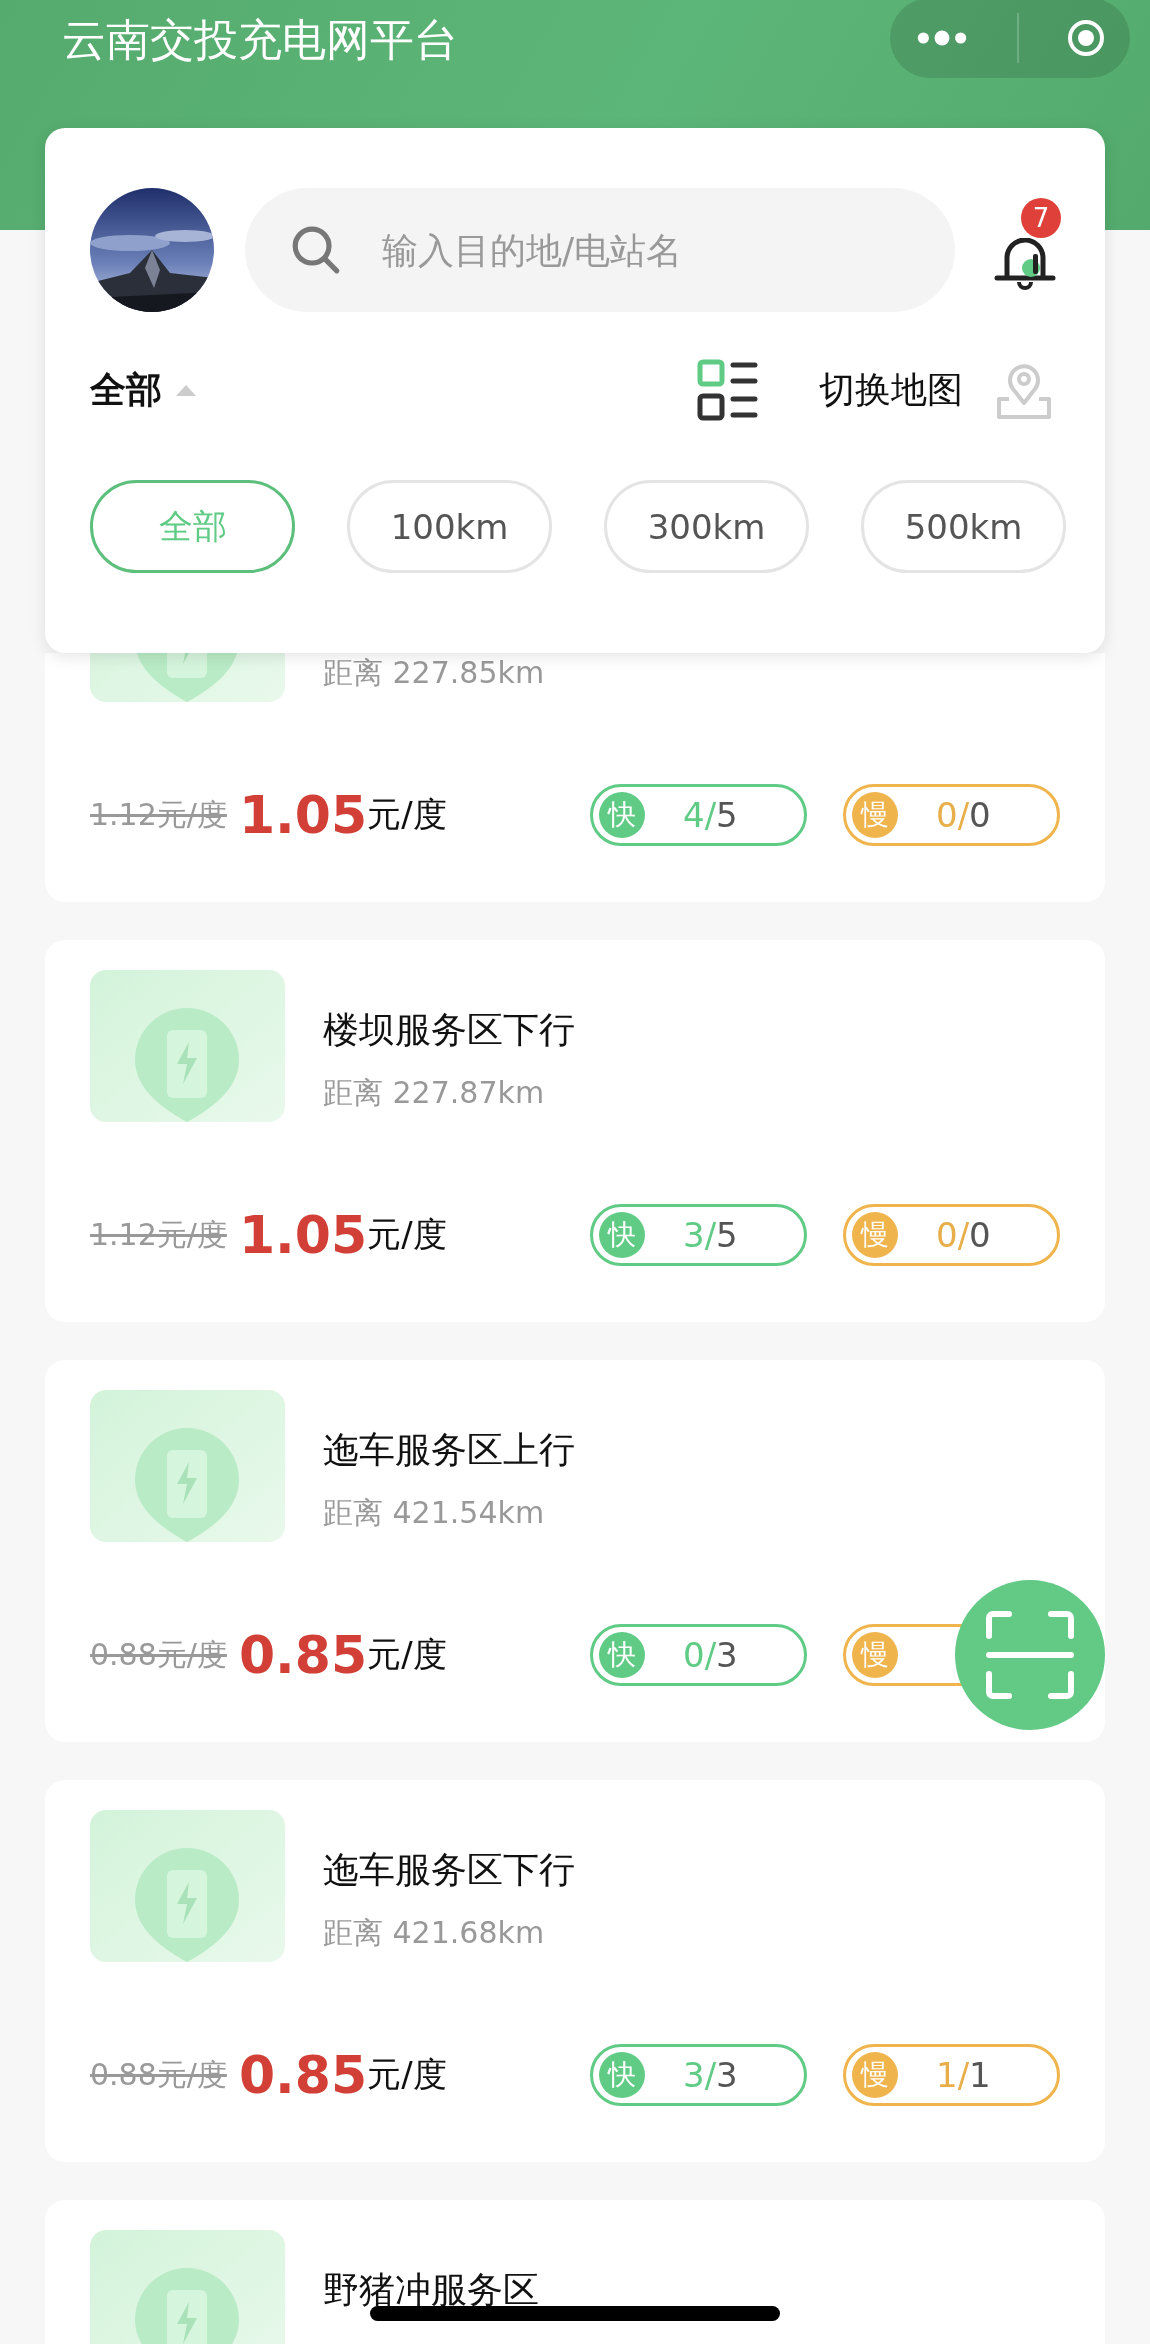  What do you see at coordinates (434, 673) in the screenshot?
I see `distance-text: 距离 227.85km` at bounding box center [434, 673].